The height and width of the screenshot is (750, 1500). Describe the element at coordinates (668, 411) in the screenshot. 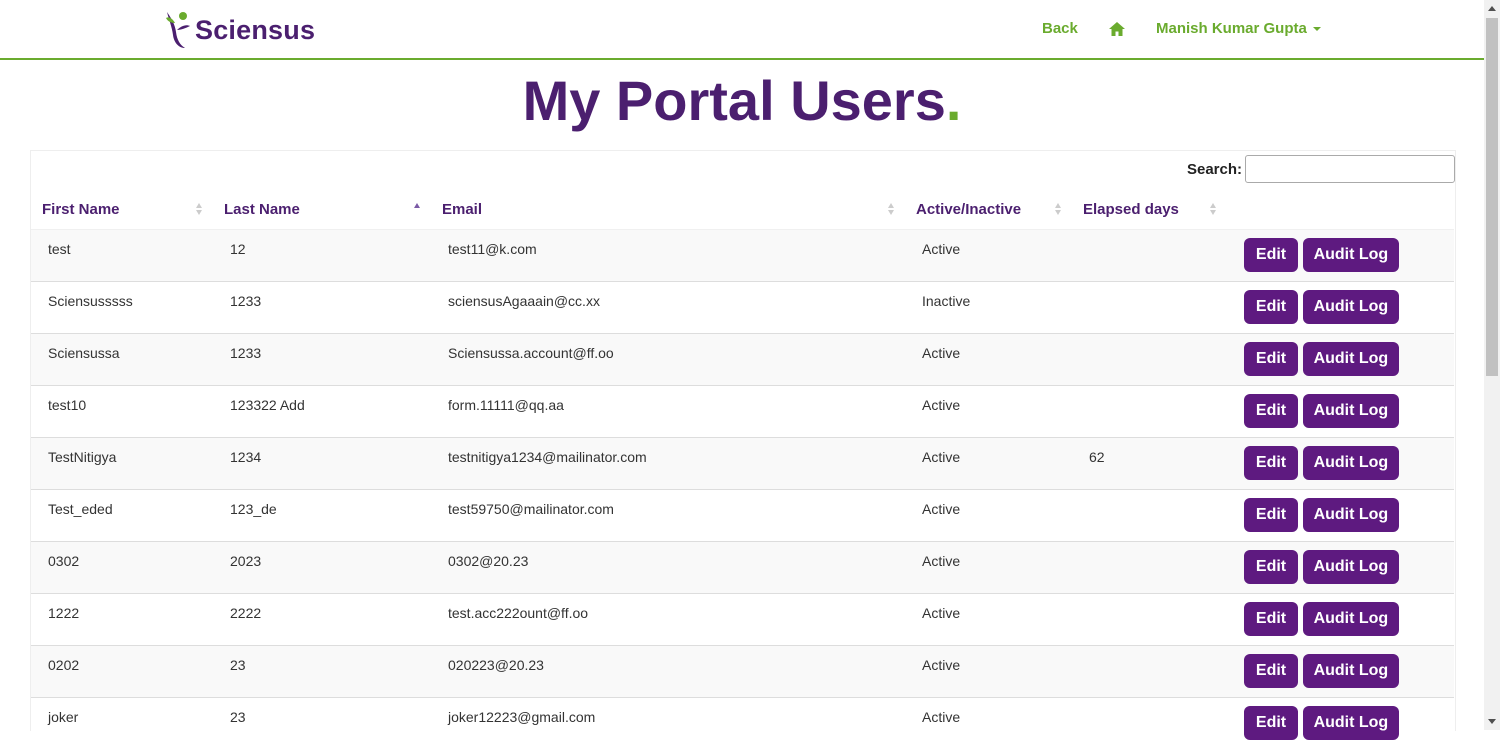

I see `cell-email: form.11111@qq.aa` at that location.